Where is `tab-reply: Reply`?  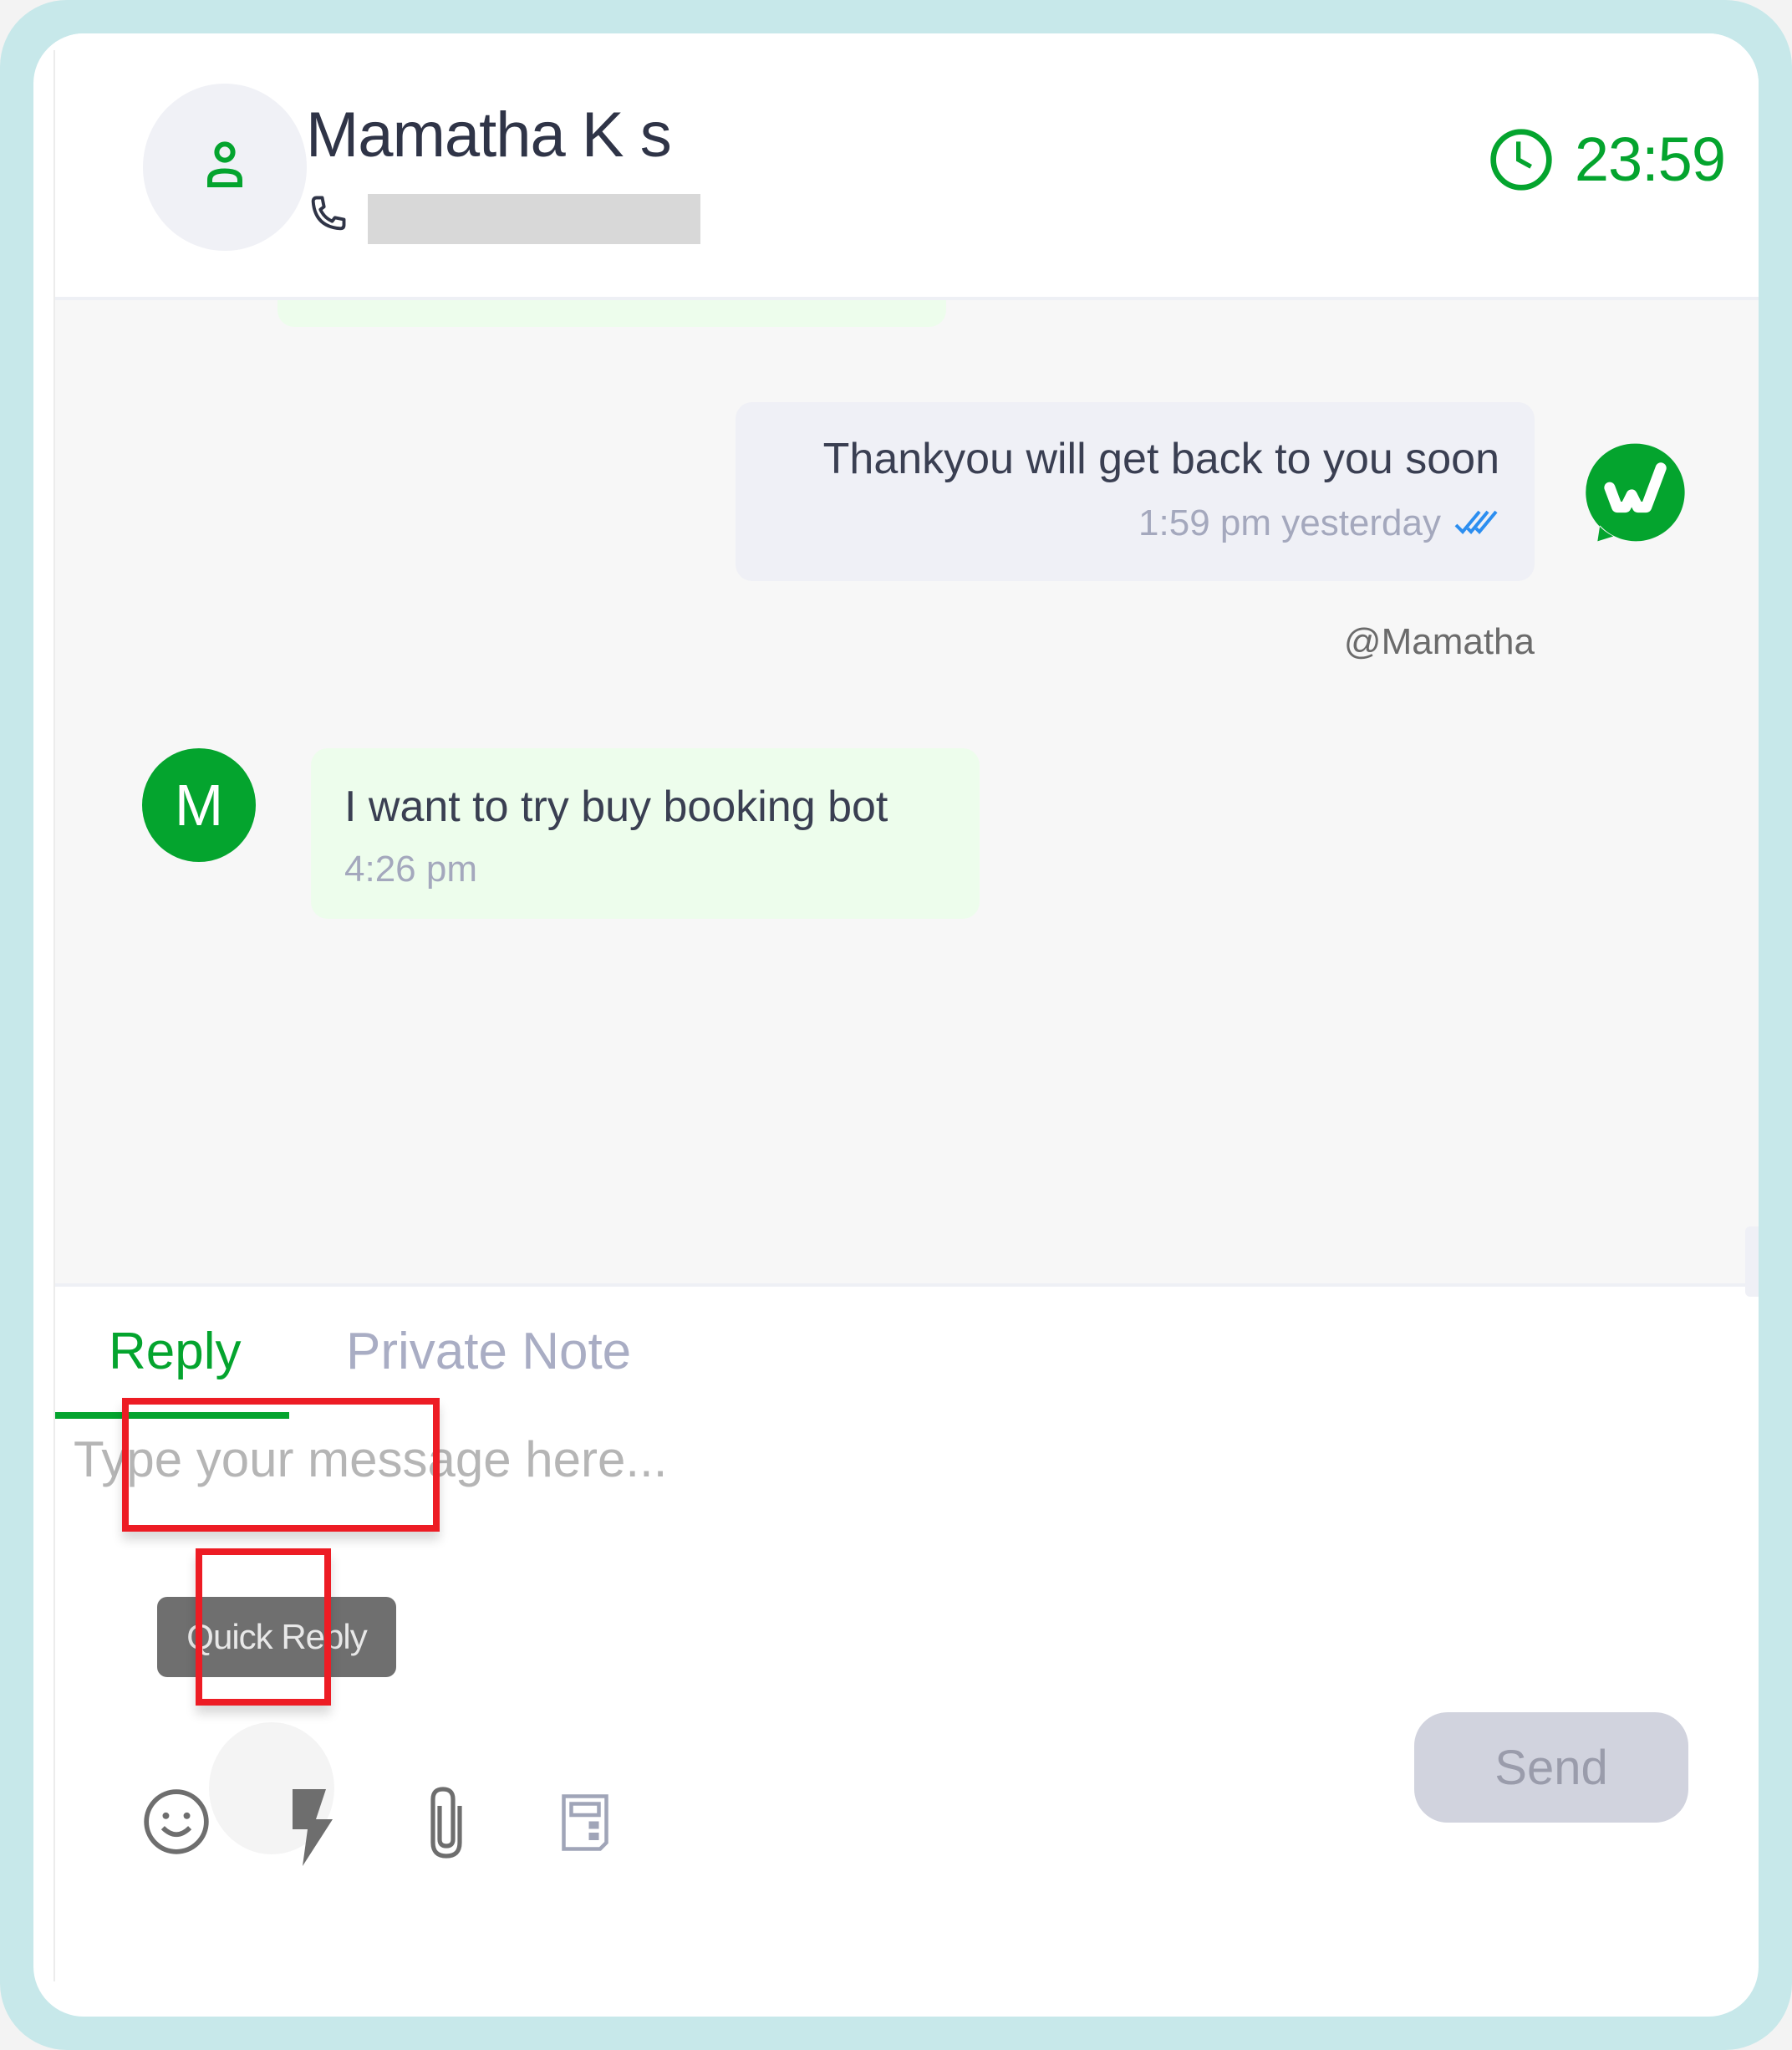 tab-reply: Reply is located at coordinates (175, 1351).